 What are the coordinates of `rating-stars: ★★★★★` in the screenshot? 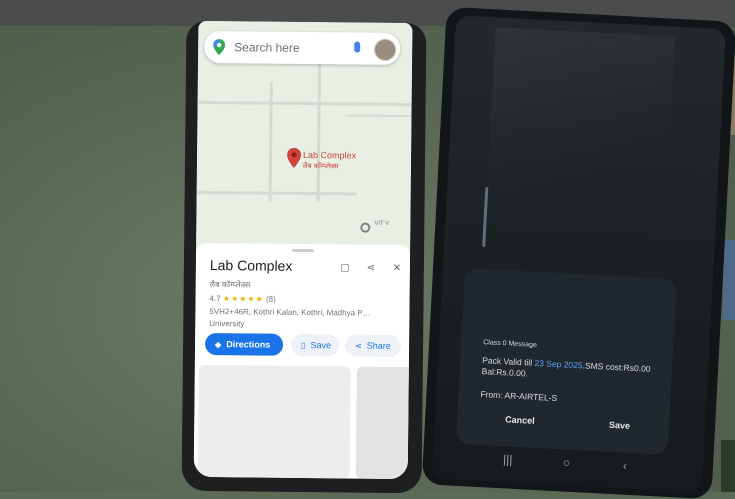 It's located at (243, 299).